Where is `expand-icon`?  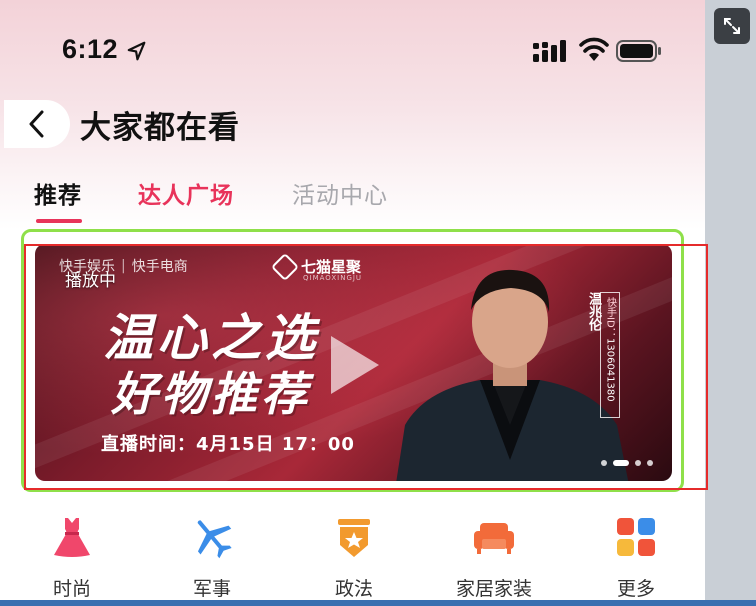 expand-icon is located at coordinates (732, 26).